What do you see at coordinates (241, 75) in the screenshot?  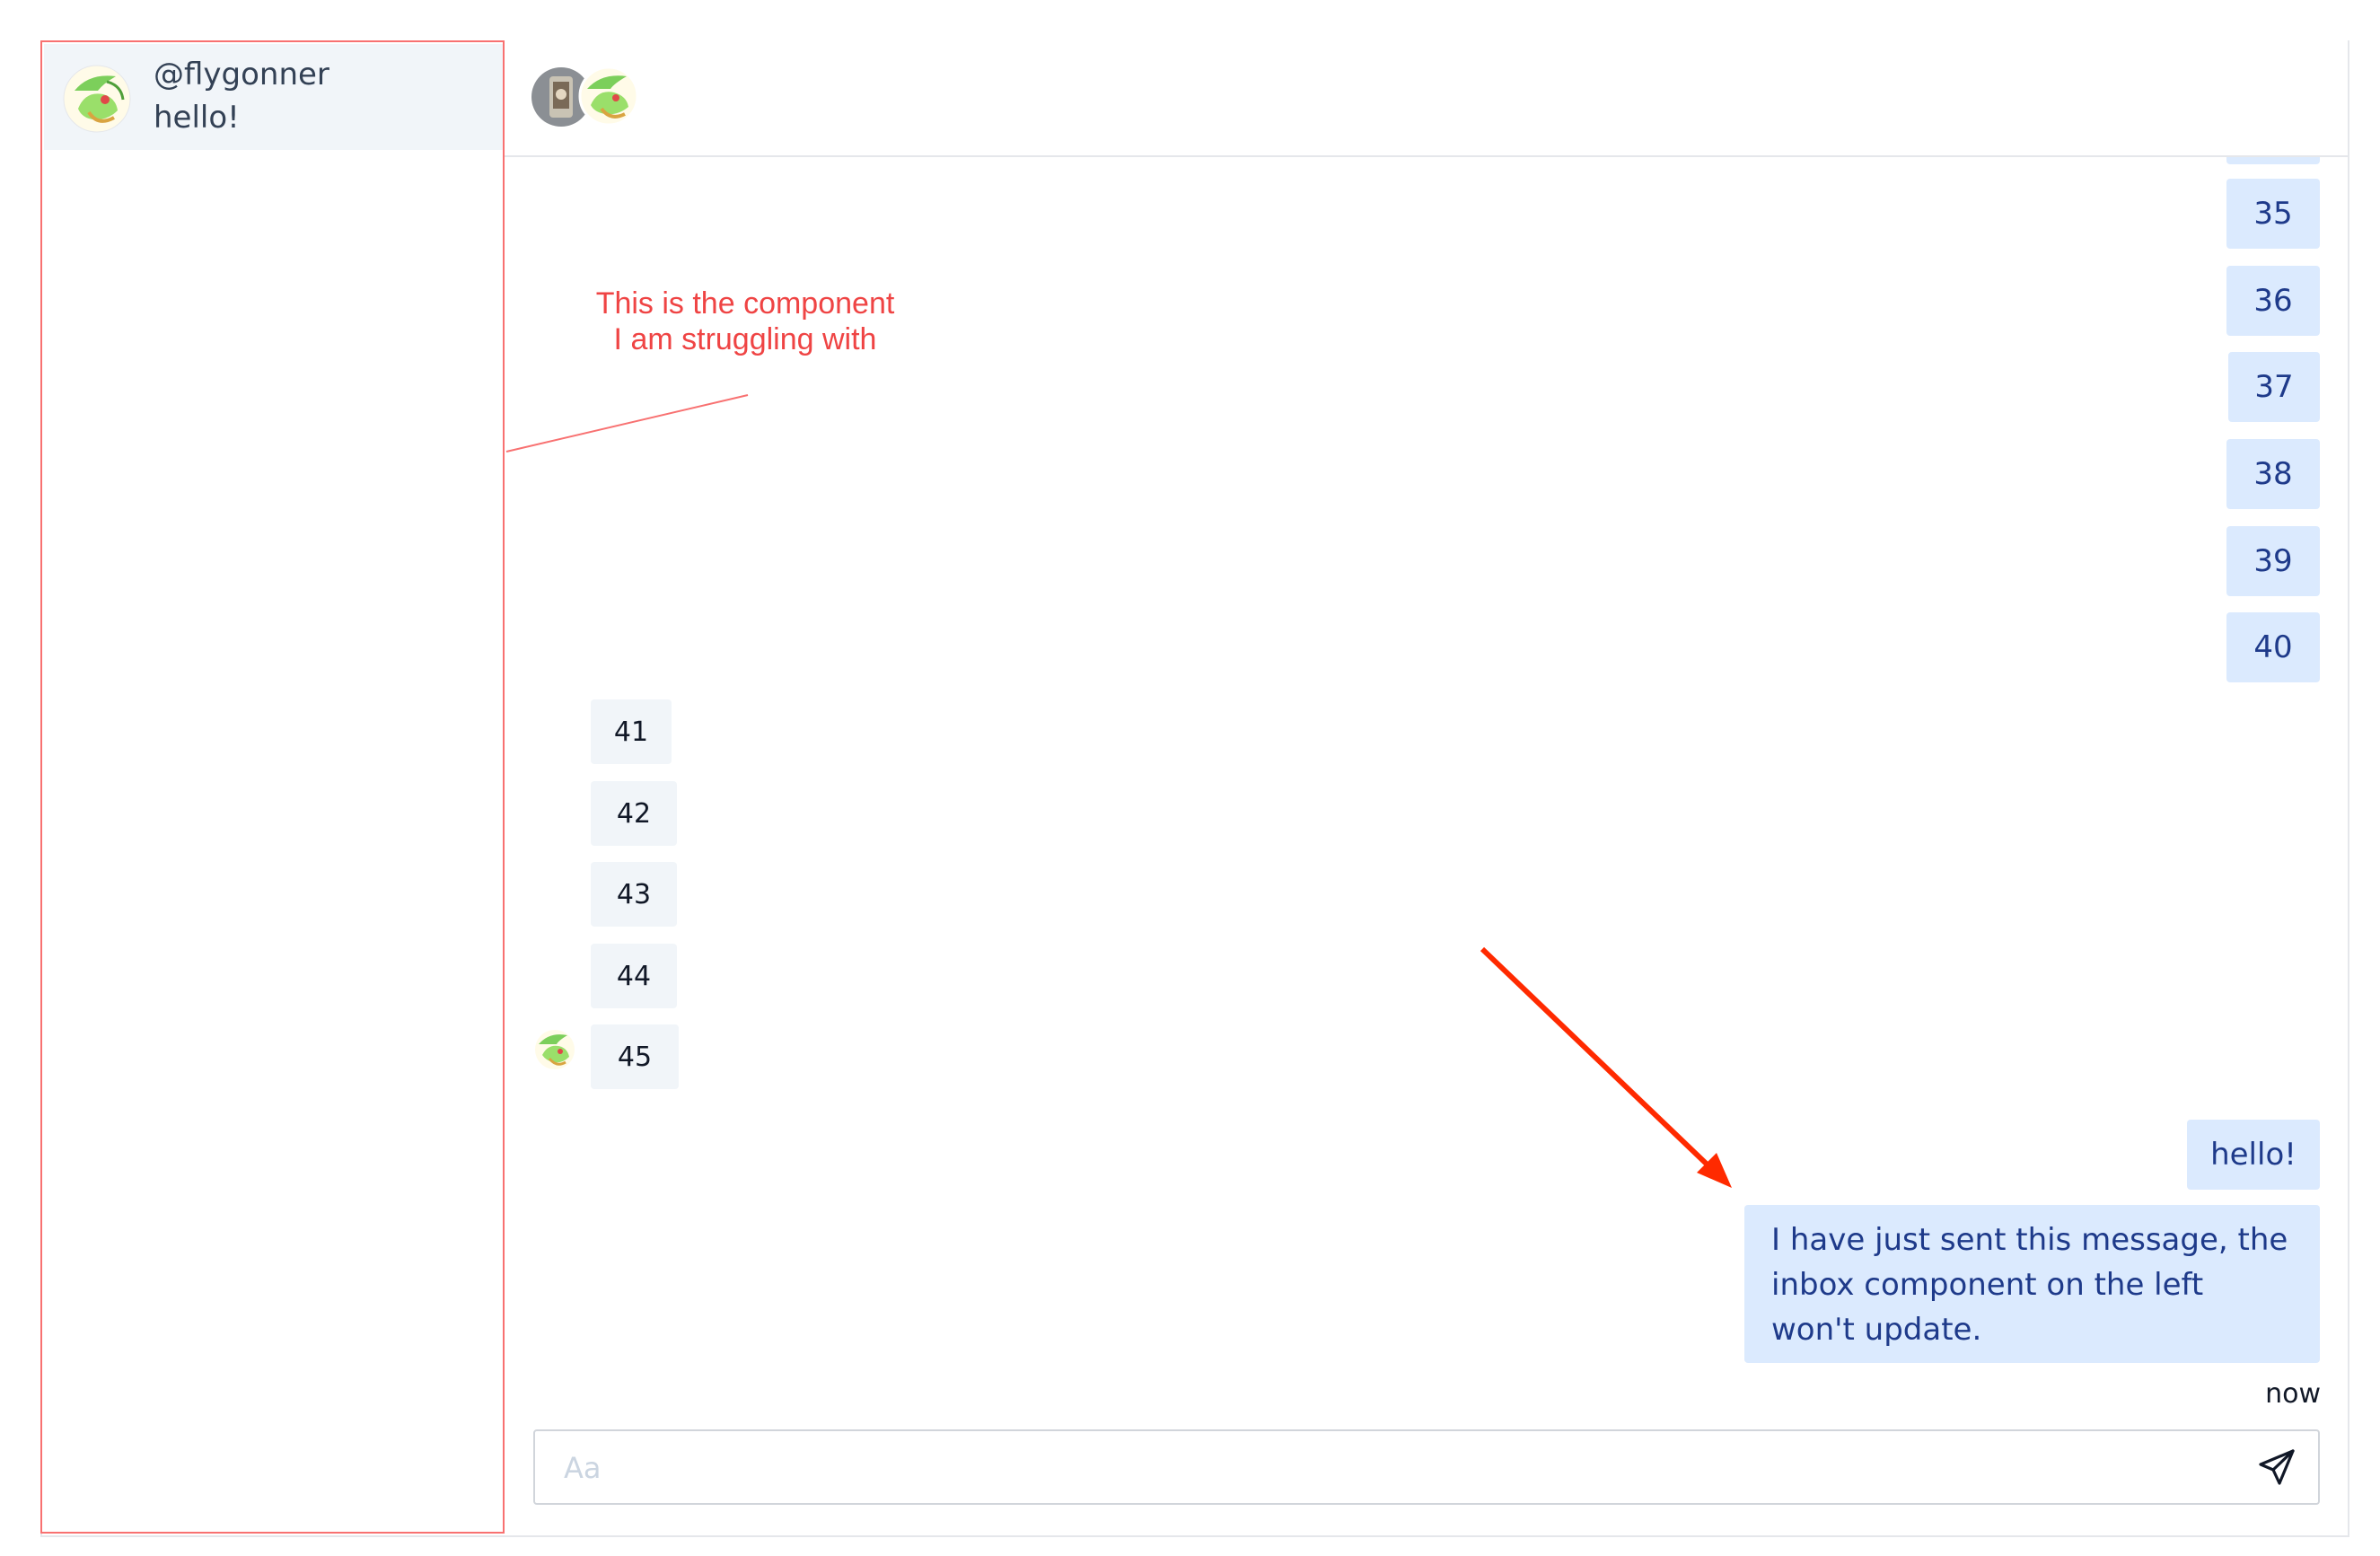 I see `inbox-item-handle: @flygonner` at bounding box center [241, 75].